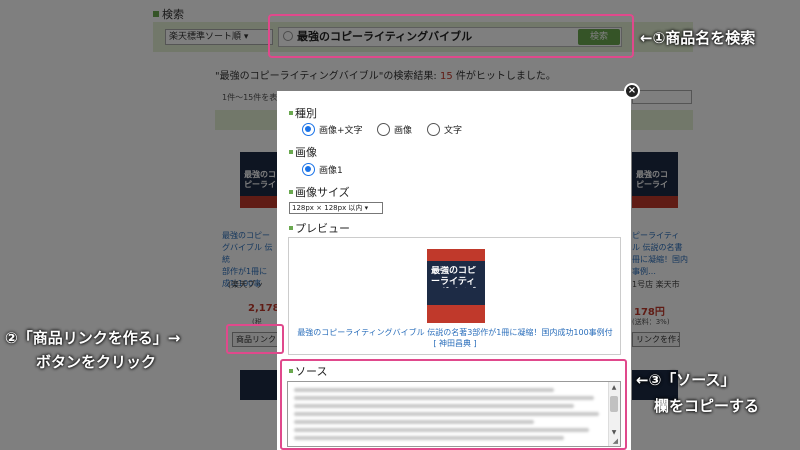 The width and height of the screenshot is (800, 450). What do you see at coordinates (306, 113) in the screenshot?
I see `type-heading-text: 種別` at bounding box center [306, 113].